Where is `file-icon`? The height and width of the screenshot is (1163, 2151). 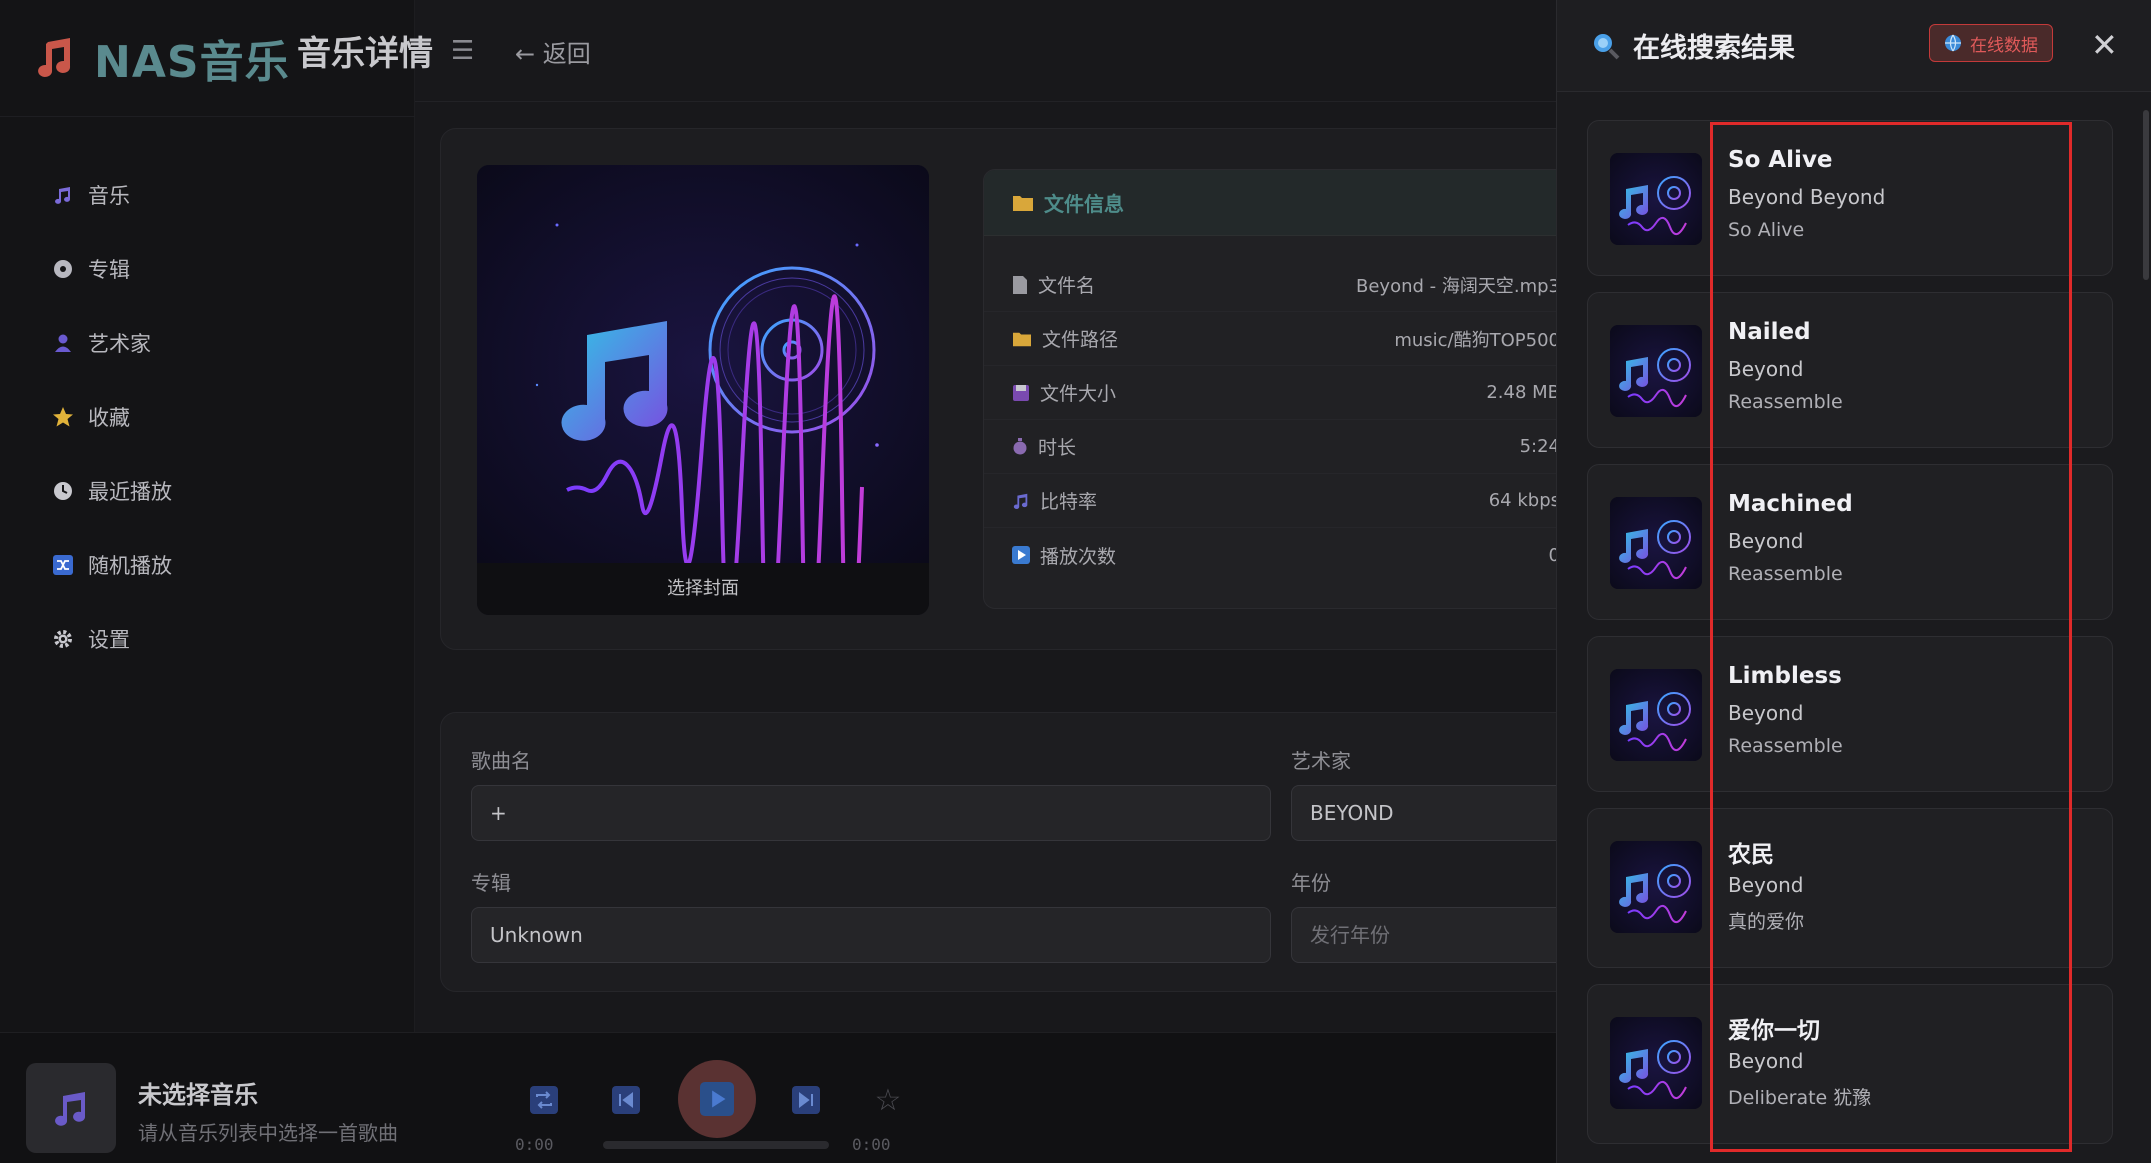 file-icon is located at coordinates (1020, 284).